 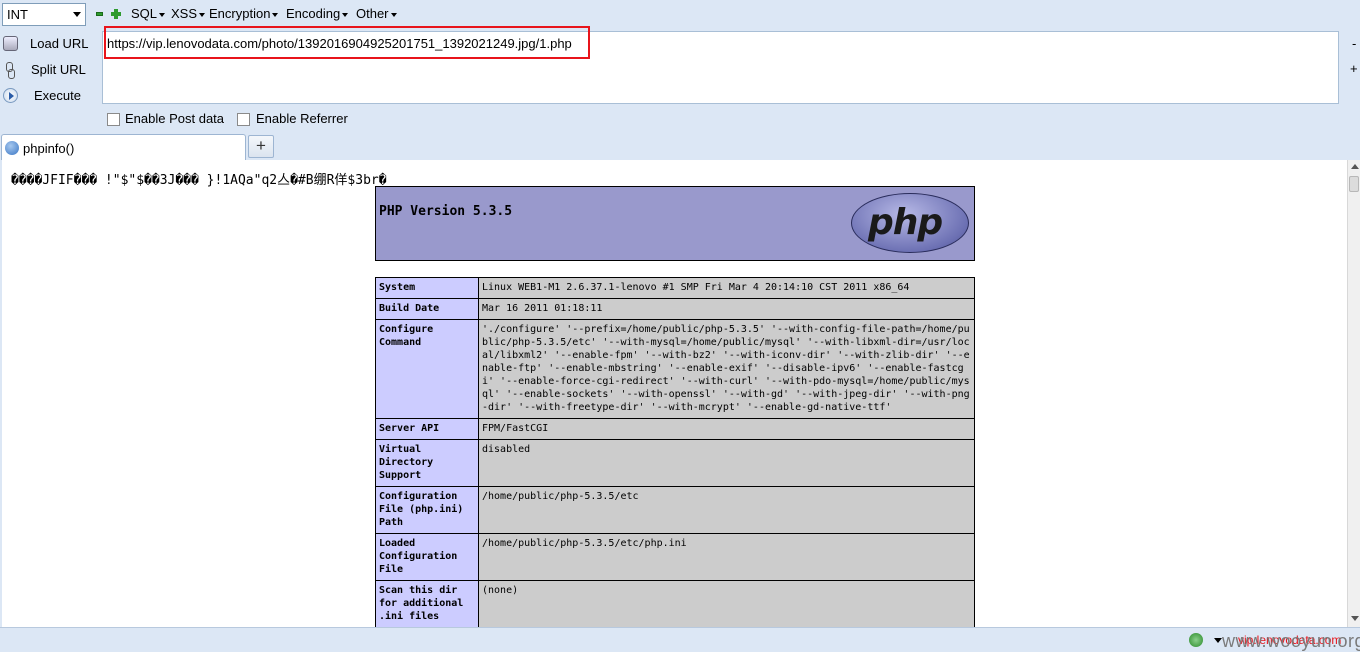 I want to click on row-value: disabled, so click(x=726, y=463).